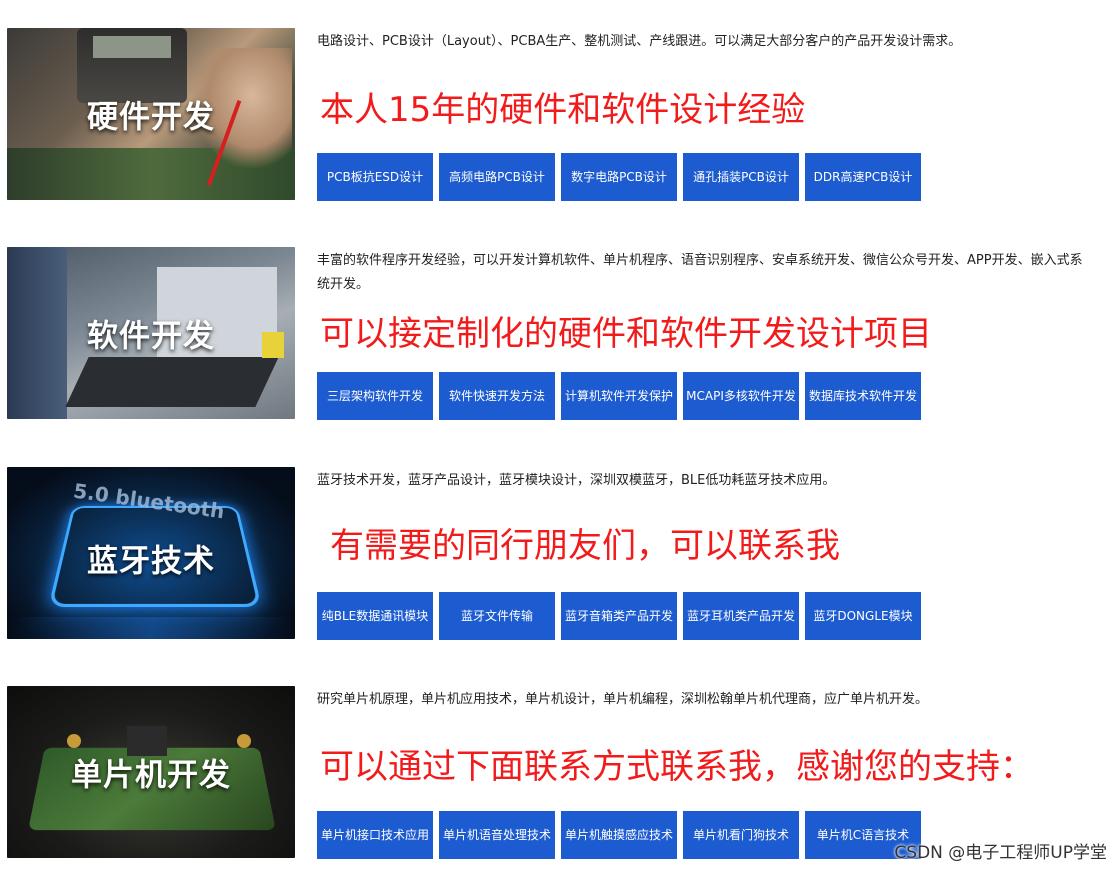  What do you see at coordinates (375, 177) in the screenshot?
I see `tag-button: PCB板抗ESD设计` at bounding box center [375, 177].